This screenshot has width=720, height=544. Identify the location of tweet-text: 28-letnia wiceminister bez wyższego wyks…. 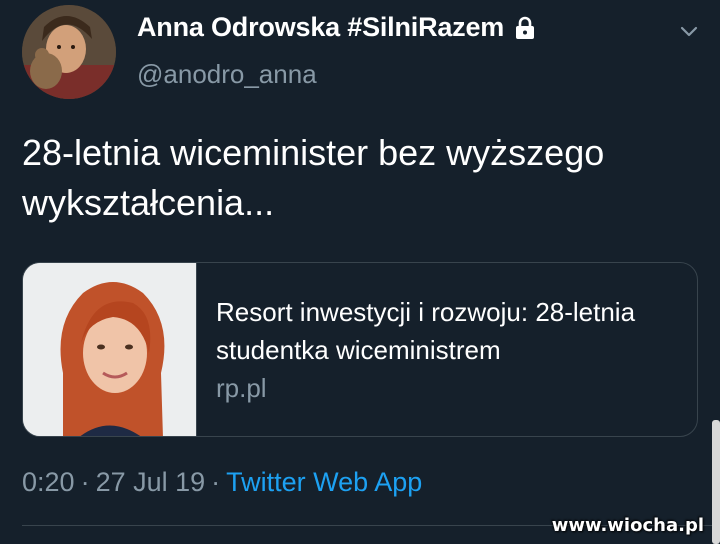
(313, 177).